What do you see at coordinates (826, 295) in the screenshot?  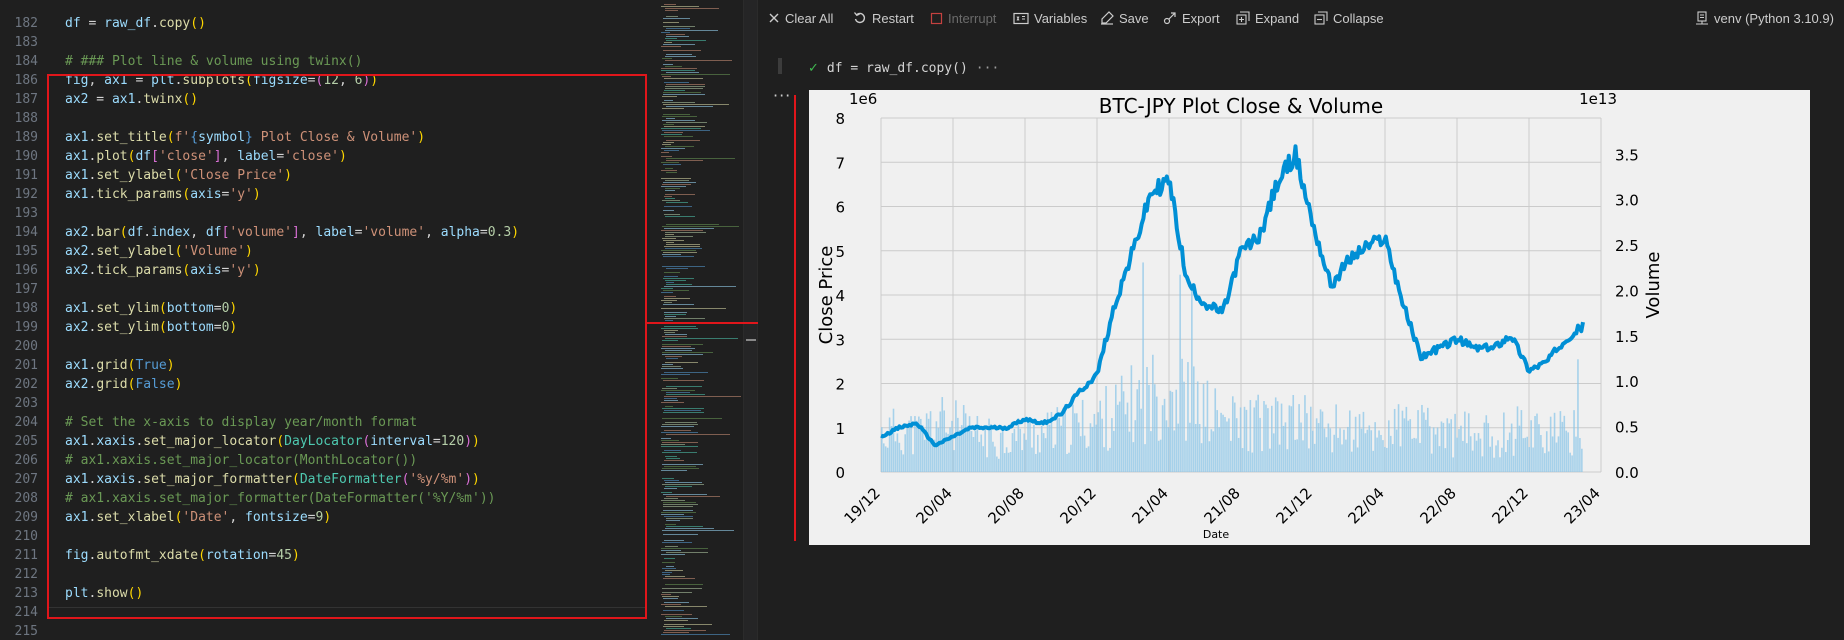 I see `y-axis-label: Close Price` at bounding box center [826, 295].